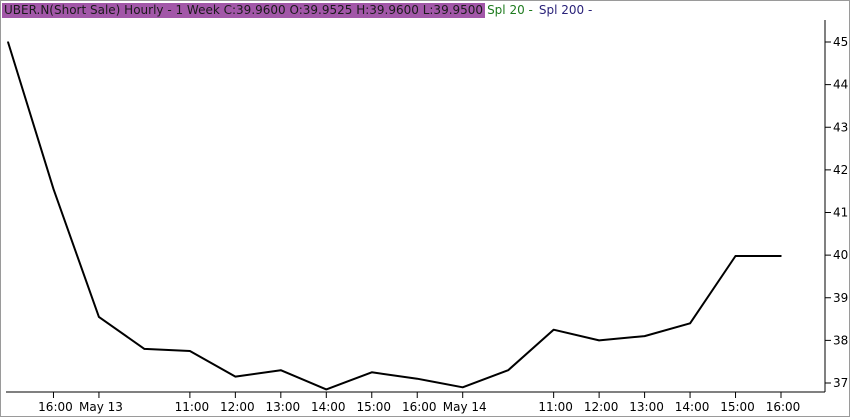  Describe the element at coordinates (840, 383) in the screenshot. I see `y-tick-label: 37` at that location.